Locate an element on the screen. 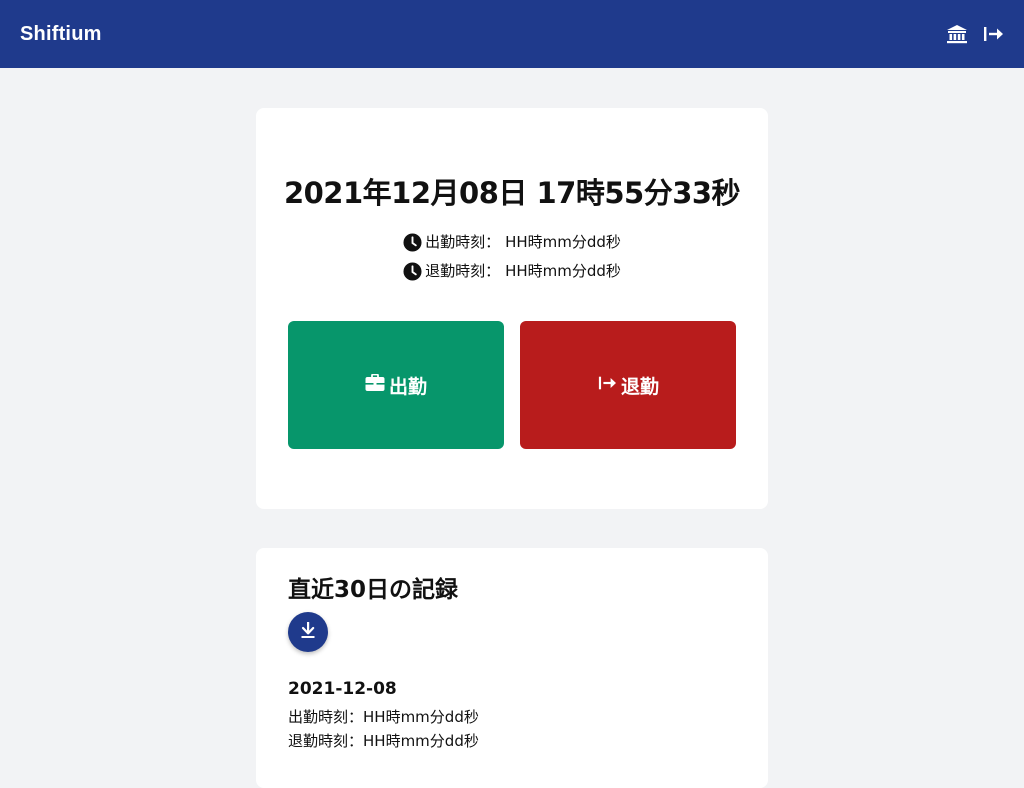 This screenshot has width=1024, height=788. record-clock-in: 出勤時刻：HH時mm分dd秒 is located at coordinates (383, 717).